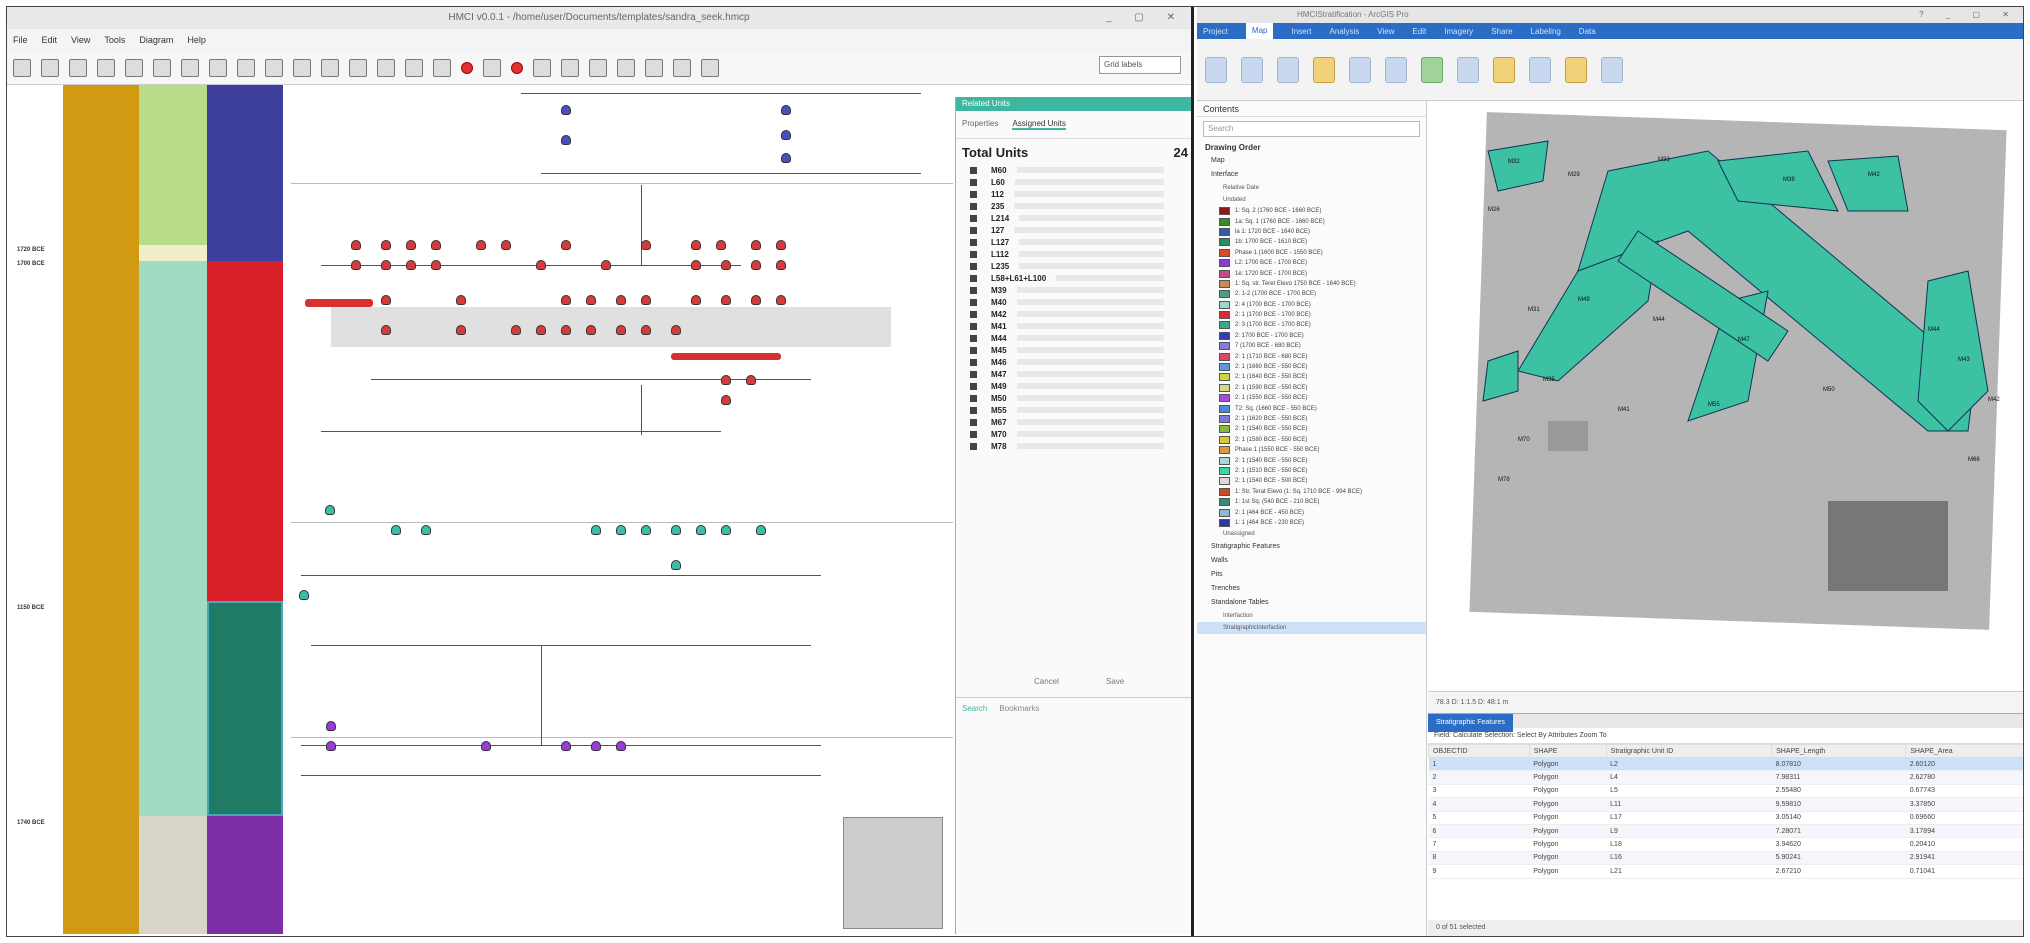 This screenshot has height=943, width=2030. What do you see at coordinates (1311, 294) in the screenshot?
I see `legend-item: 2: 1-2 (1700 BCE - 1700 BCE)` at bounding box center [1311, 294].